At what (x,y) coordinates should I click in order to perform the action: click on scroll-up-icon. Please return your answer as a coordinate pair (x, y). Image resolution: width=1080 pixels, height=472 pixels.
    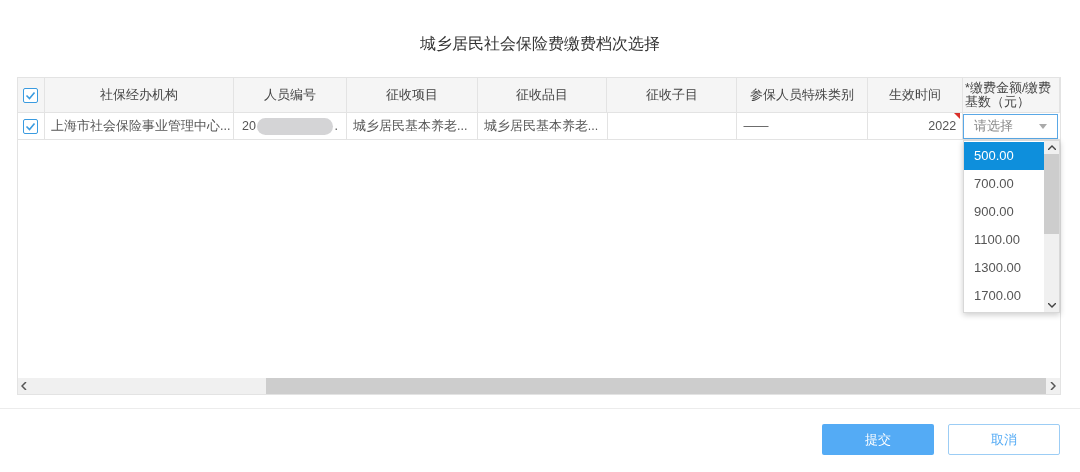
    Looking at the image, I should click on (1051, 147).